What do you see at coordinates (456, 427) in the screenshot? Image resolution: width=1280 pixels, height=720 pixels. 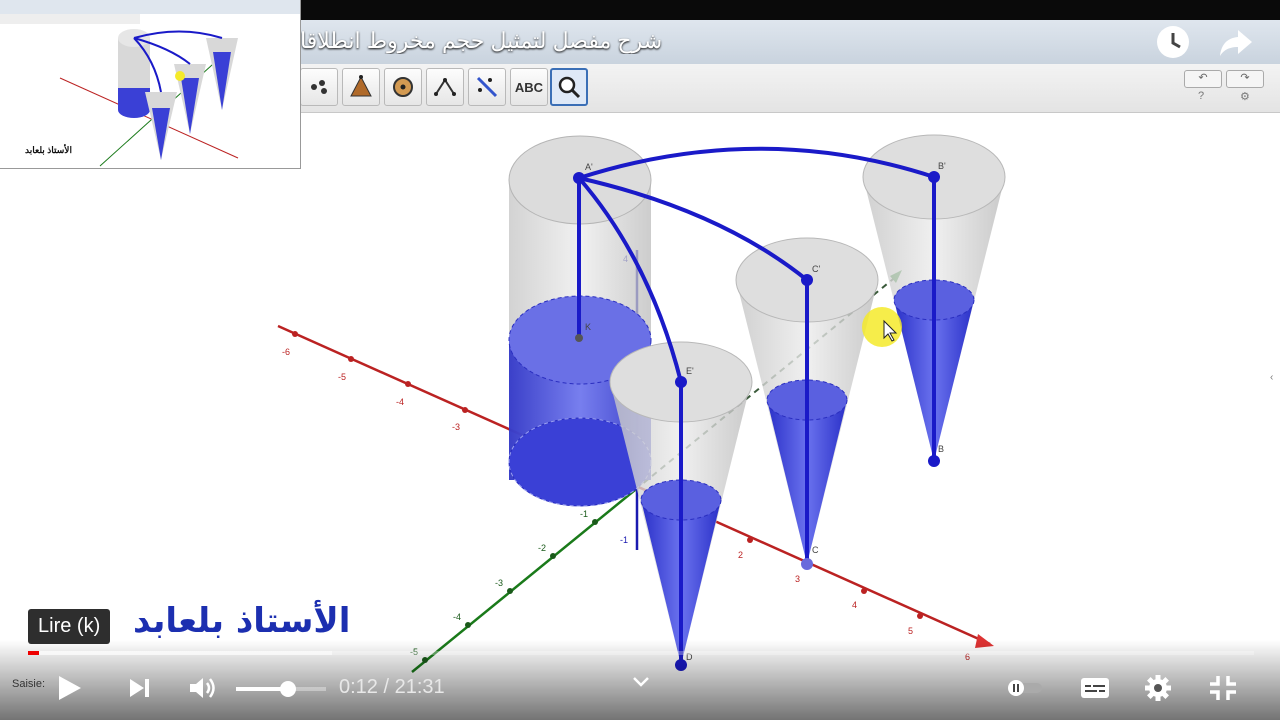 I see `x-tick-label: -3` at bounding box center [456, 427].